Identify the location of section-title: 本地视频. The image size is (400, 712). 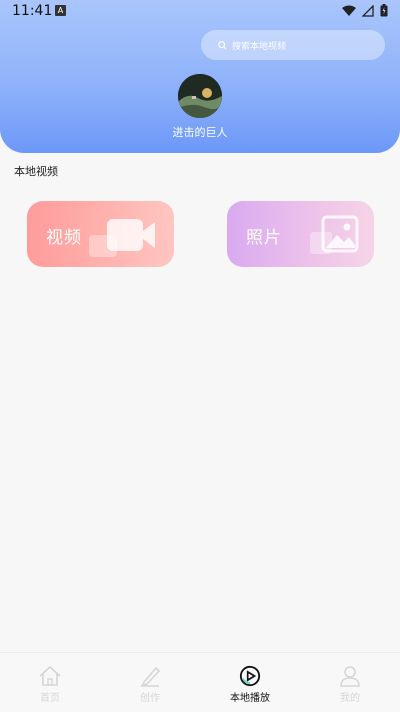
(36, 171).